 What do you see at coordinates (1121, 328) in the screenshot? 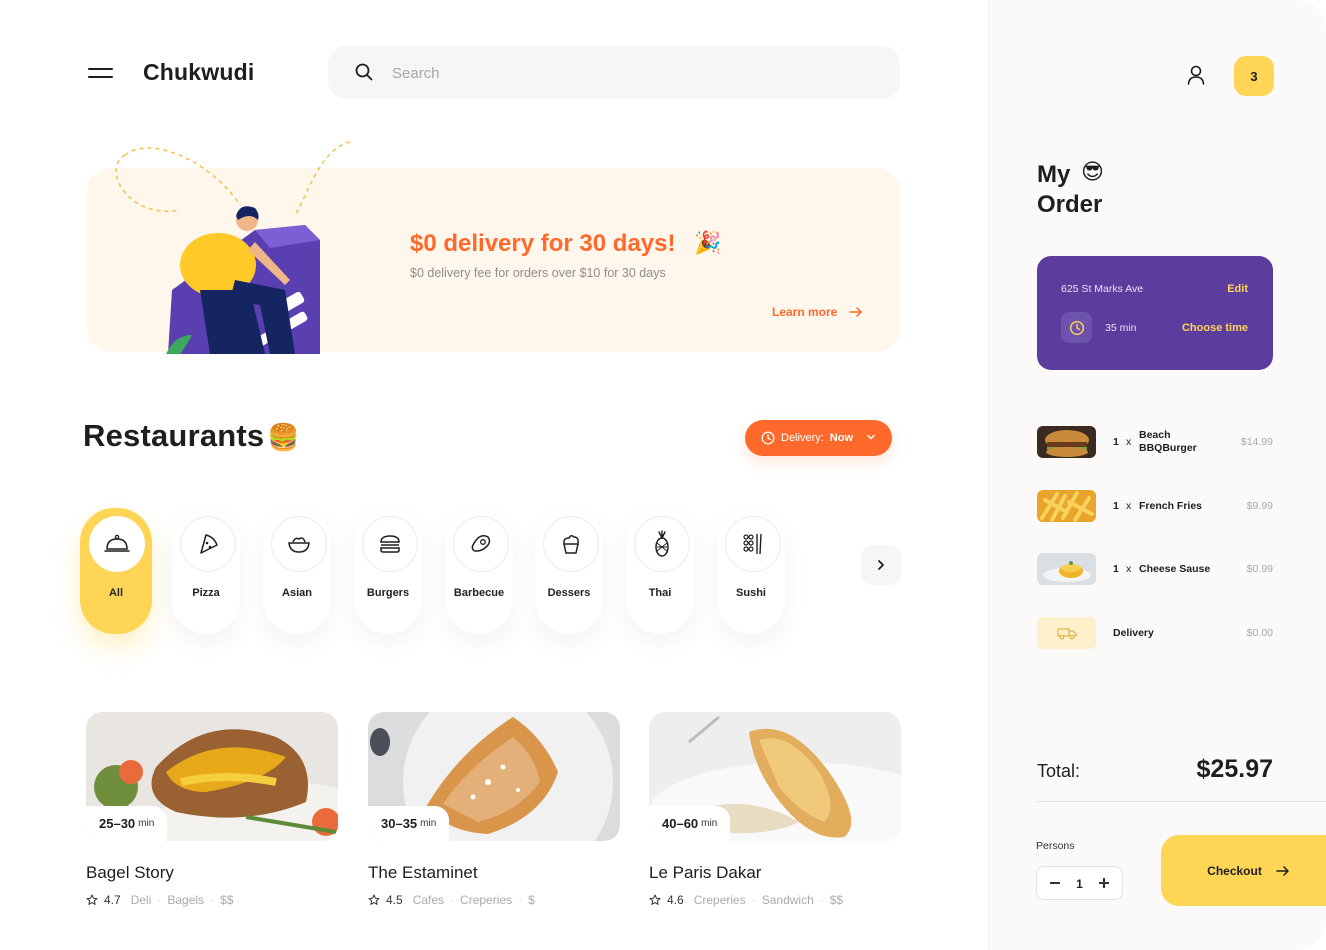
I see `delivery-eta: 35 min` at bounding box center [1121, 328].